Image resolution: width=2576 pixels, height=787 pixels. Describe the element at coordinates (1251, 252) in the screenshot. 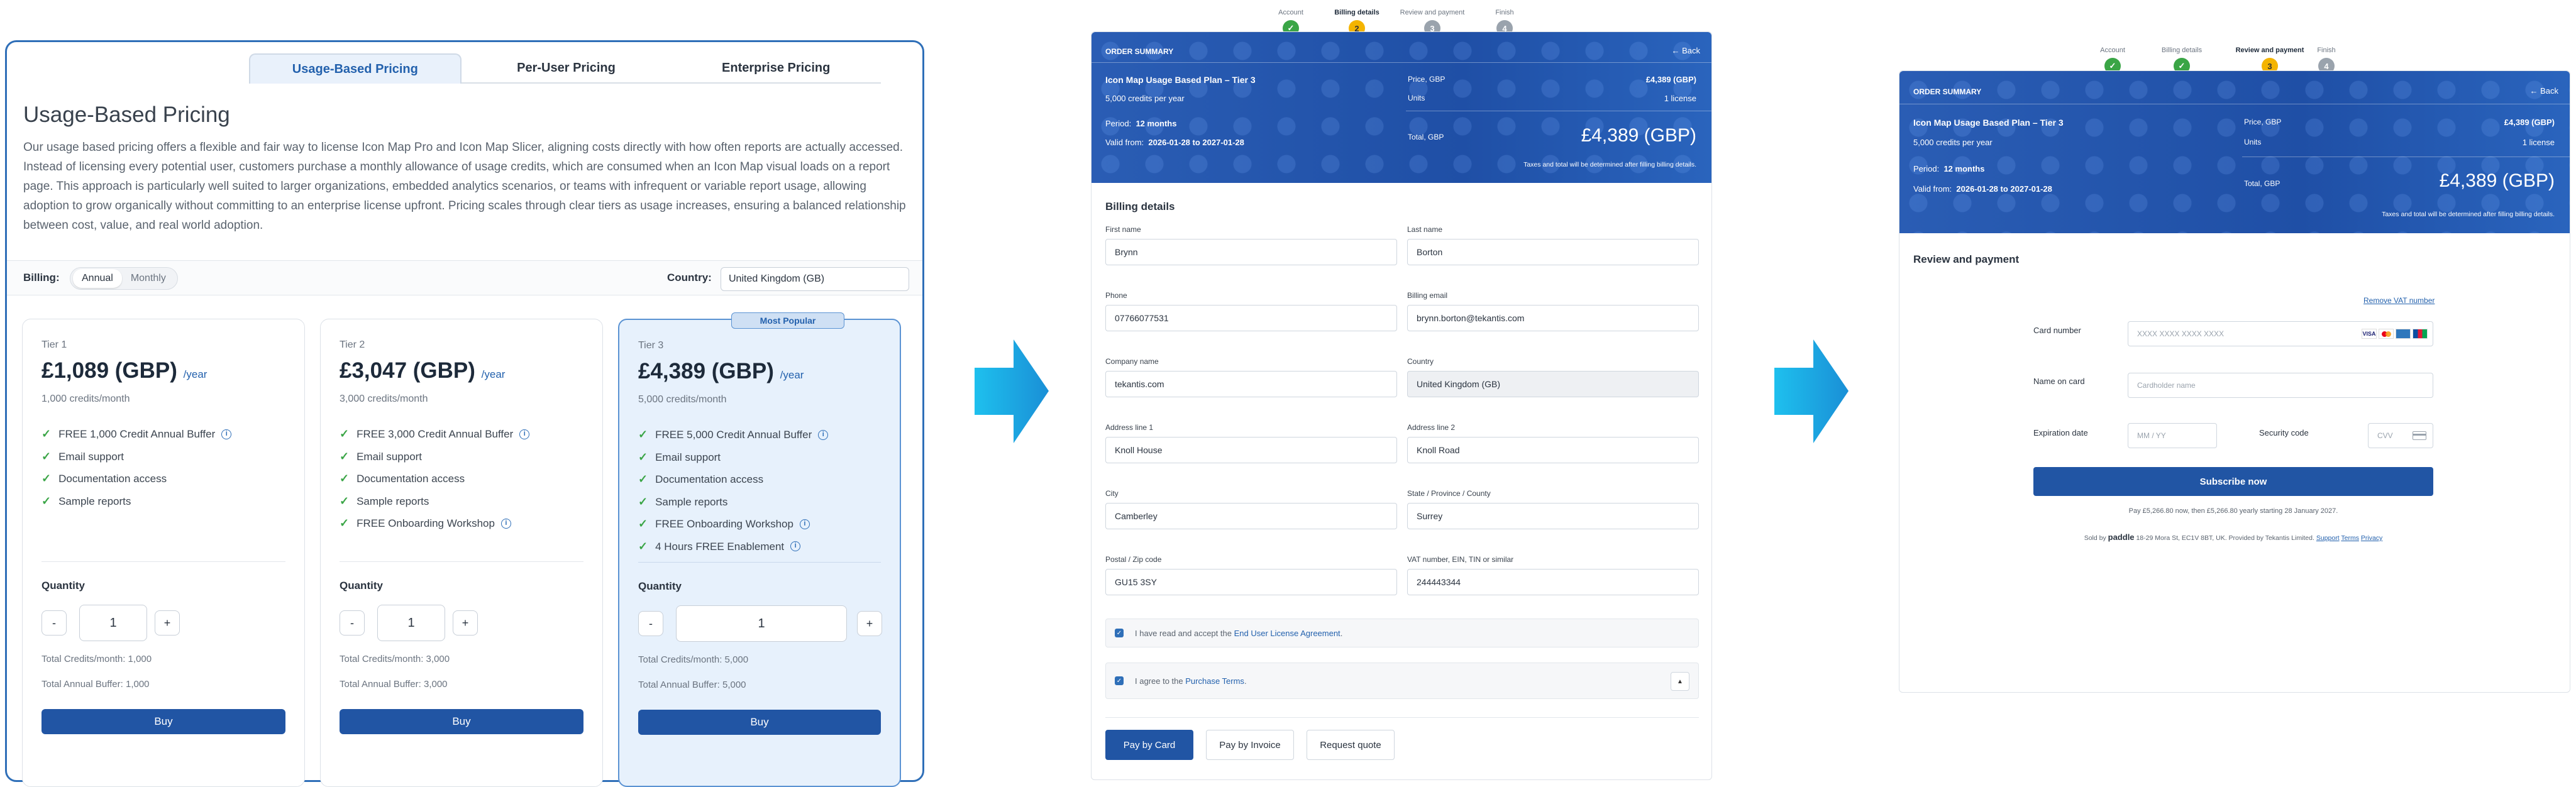

I see `first-name-field: Brynn` at that location.